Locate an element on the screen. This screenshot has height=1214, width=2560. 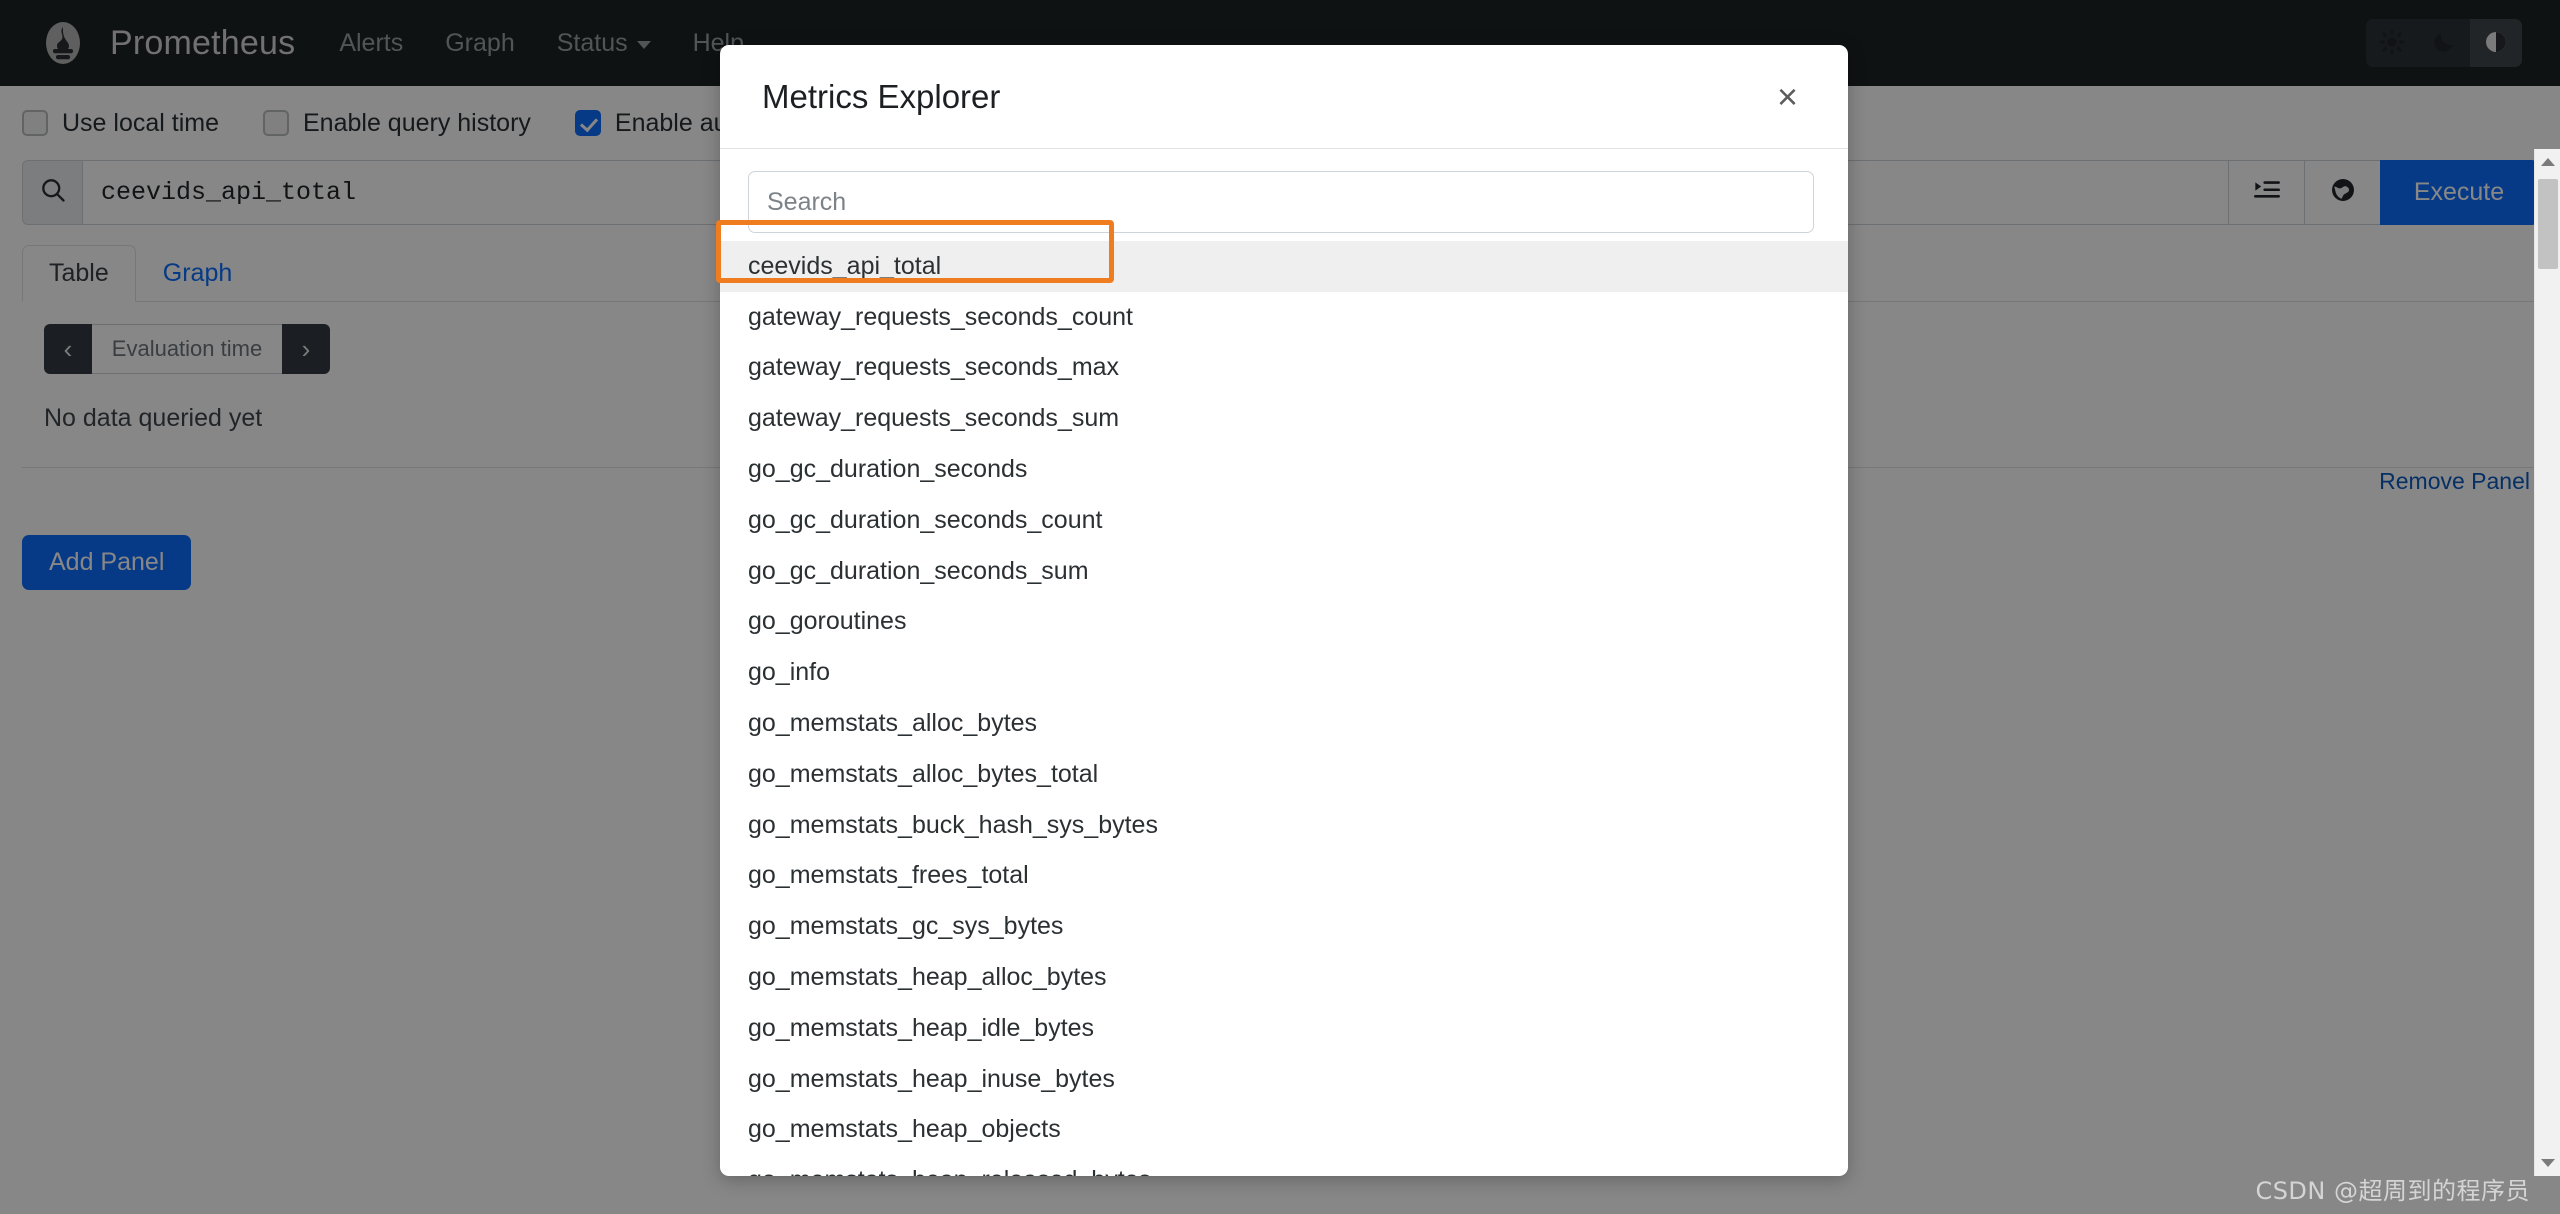
search-wrap is located at coordinates (1284, 202).